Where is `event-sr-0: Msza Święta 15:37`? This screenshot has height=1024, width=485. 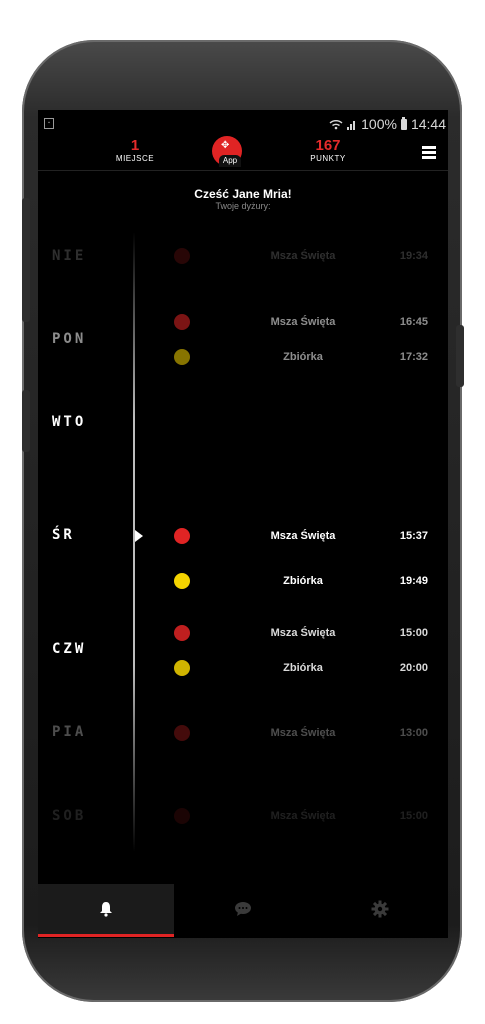 event-sr-0: Msza Święta 15:37 is located at coordinates (298, 537).